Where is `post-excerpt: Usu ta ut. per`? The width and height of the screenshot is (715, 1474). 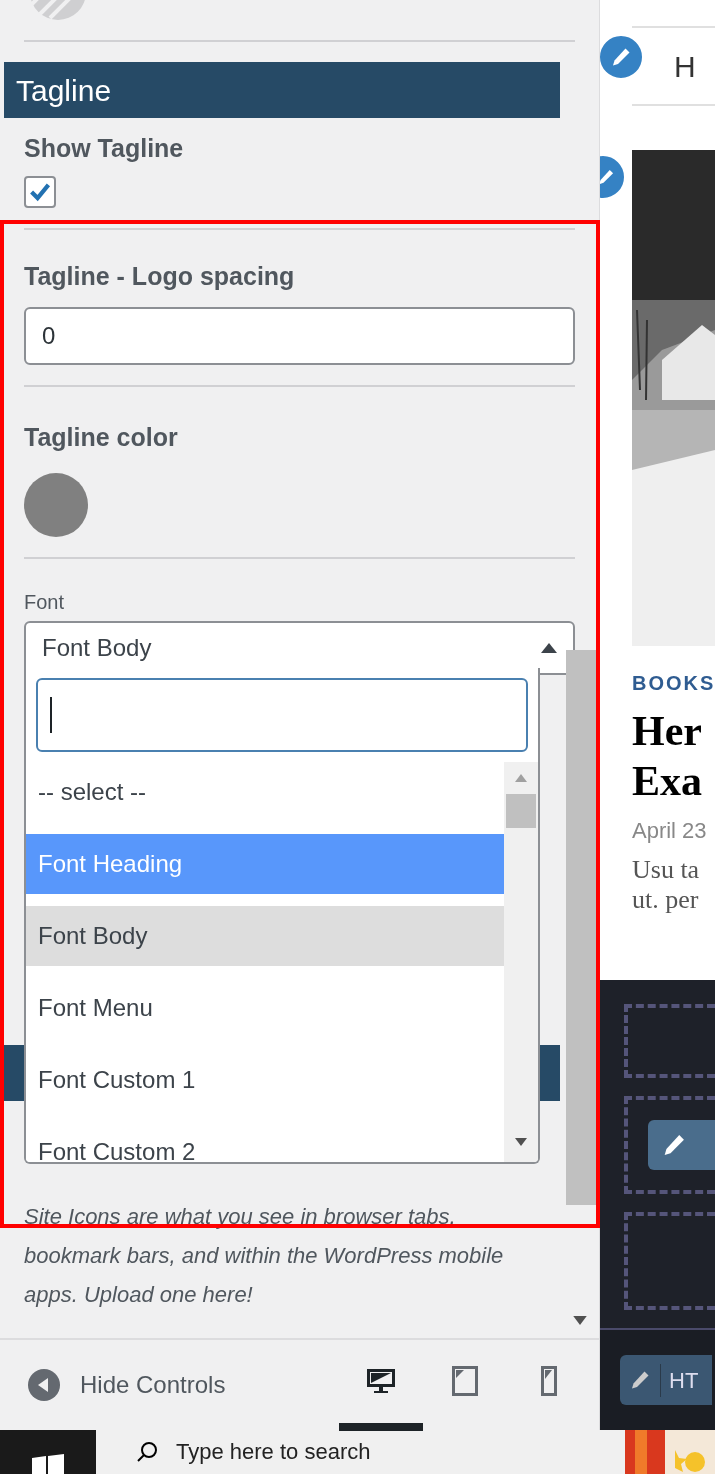
post-excerpt: Usu ta ut. per is located at coordinates (666, 885).